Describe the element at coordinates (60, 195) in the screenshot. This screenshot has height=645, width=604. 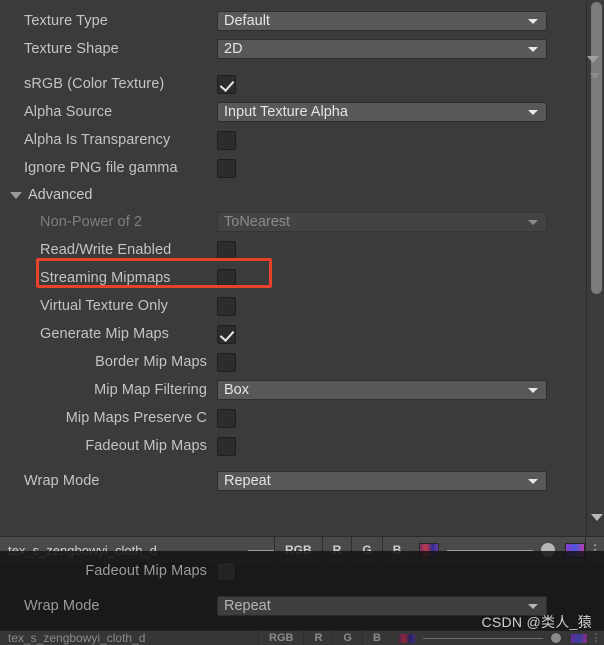
I see `advanced-foldout-label: Advanced` at that location.